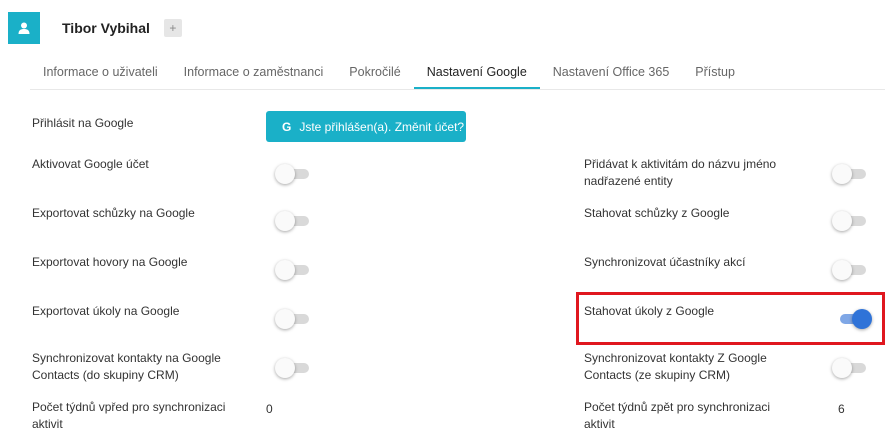 This screenshot has height=428, width=885. Describe the element at coordinates (457, 89) in the screenshot. I see `tabs-divider` at that location.